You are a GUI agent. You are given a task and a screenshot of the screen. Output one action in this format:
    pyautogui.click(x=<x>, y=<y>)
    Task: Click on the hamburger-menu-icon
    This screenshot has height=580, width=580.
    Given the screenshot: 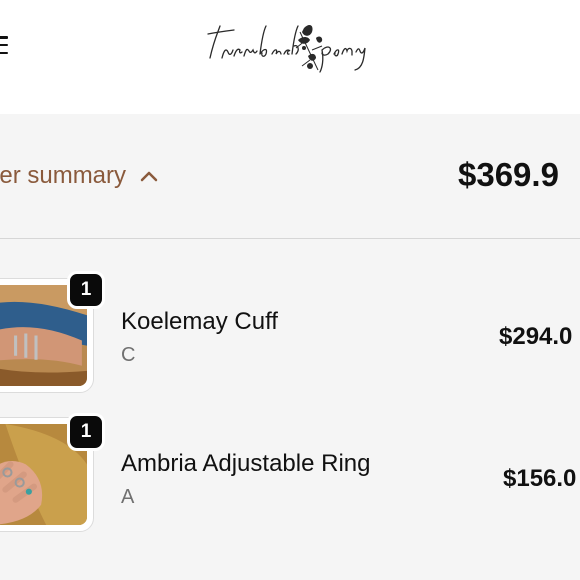 What is the action you would take?
    pyautogui.click(x=4, y=45)
    